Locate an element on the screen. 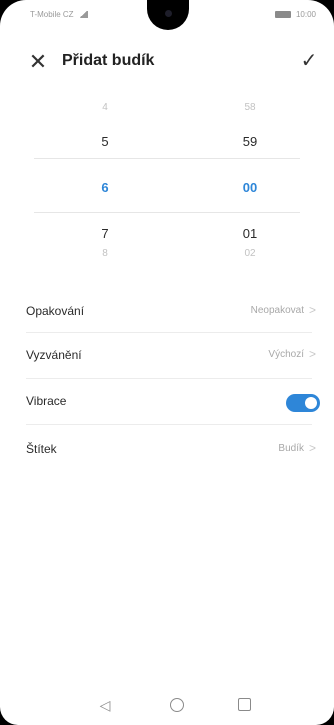 The image size is (334, 725). repeat-label: Opakování is located at coordinates (55, 311).